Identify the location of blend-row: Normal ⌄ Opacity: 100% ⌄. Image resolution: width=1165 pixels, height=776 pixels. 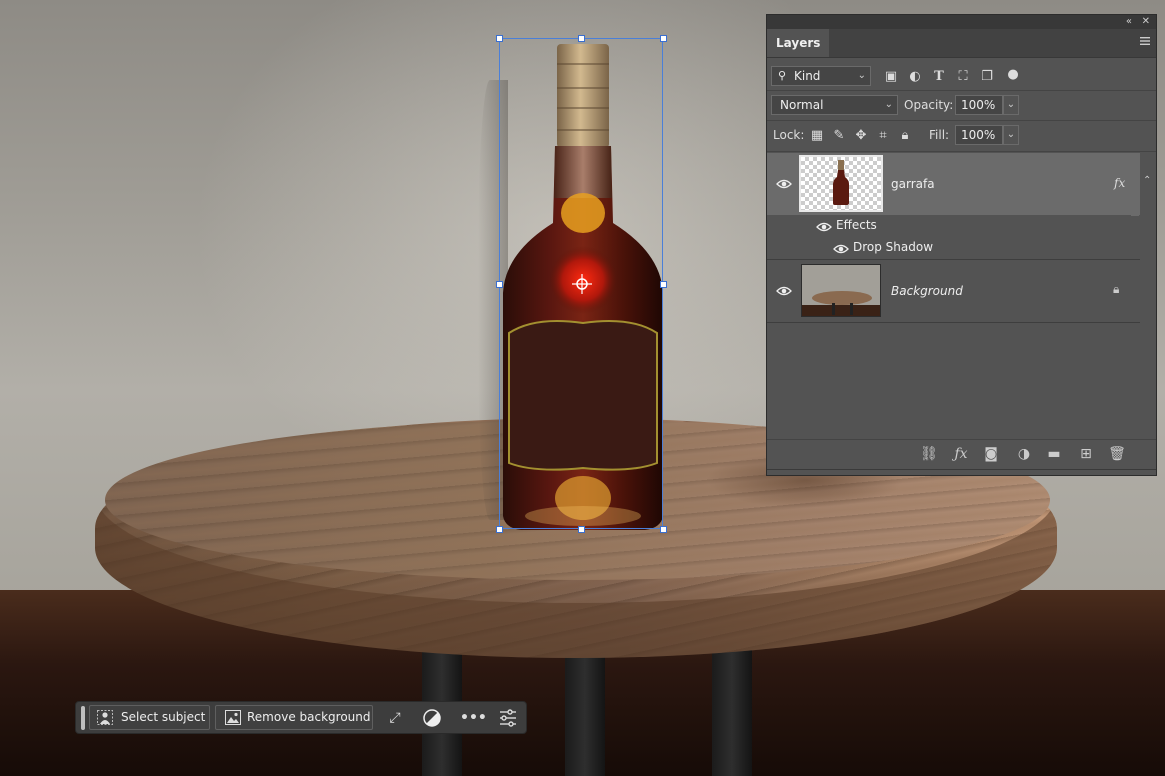
(961, 107).